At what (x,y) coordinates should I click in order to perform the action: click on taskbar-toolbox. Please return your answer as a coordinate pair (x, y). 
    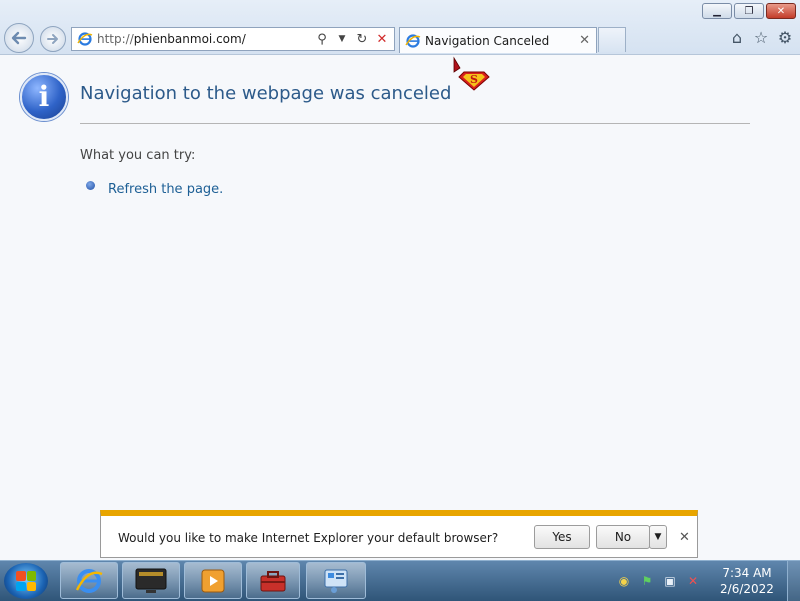
    Looking at the image, I should click on (273, 580).